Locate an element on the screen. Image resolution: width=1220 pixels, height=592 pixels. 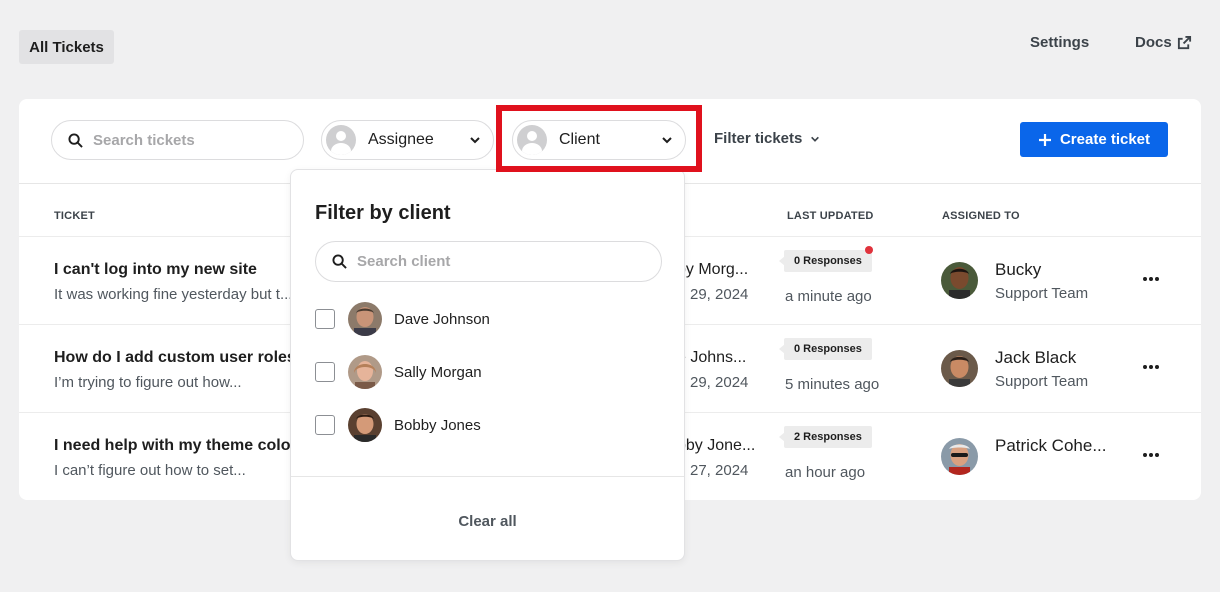
assignee-name: Jack Black is located at coordinates (1036, 357).